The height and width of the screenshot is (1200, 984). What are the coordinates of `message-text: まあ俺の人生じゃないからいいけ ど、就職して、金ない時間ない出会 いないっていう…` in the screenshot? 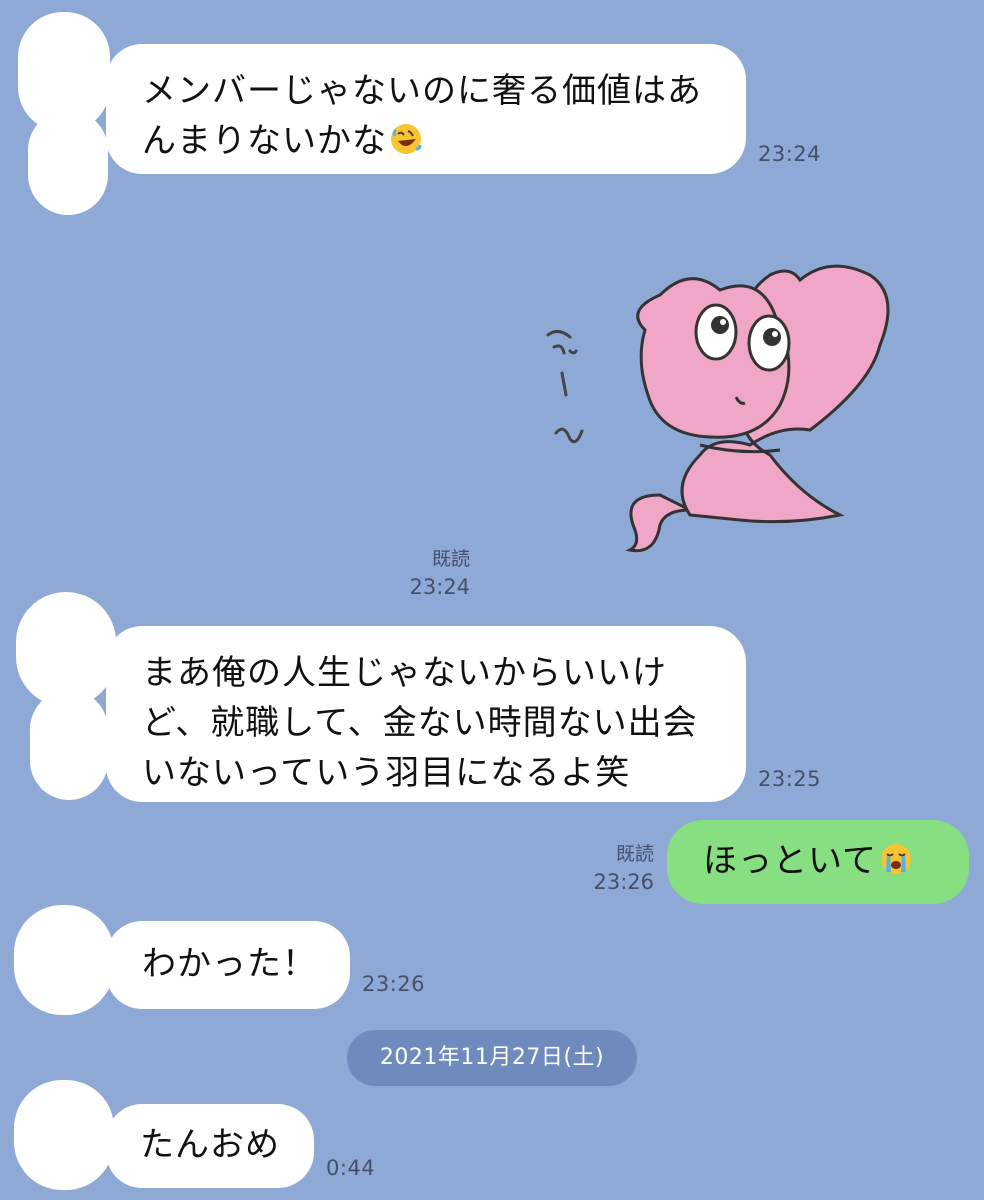 It's located at (420, 723).